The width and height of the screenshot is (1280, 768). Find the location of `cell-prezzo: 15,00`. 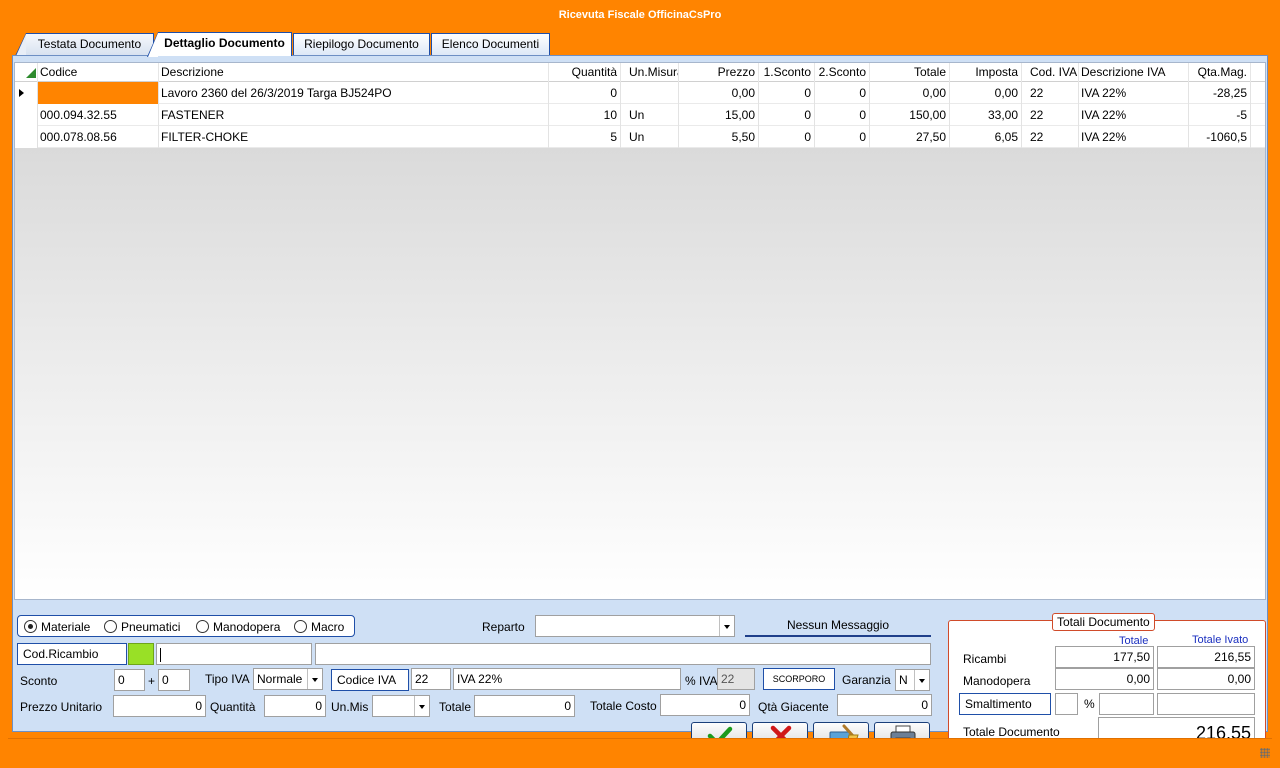

cell-prezzo: 15,00 is located at coordinates (719, 115).